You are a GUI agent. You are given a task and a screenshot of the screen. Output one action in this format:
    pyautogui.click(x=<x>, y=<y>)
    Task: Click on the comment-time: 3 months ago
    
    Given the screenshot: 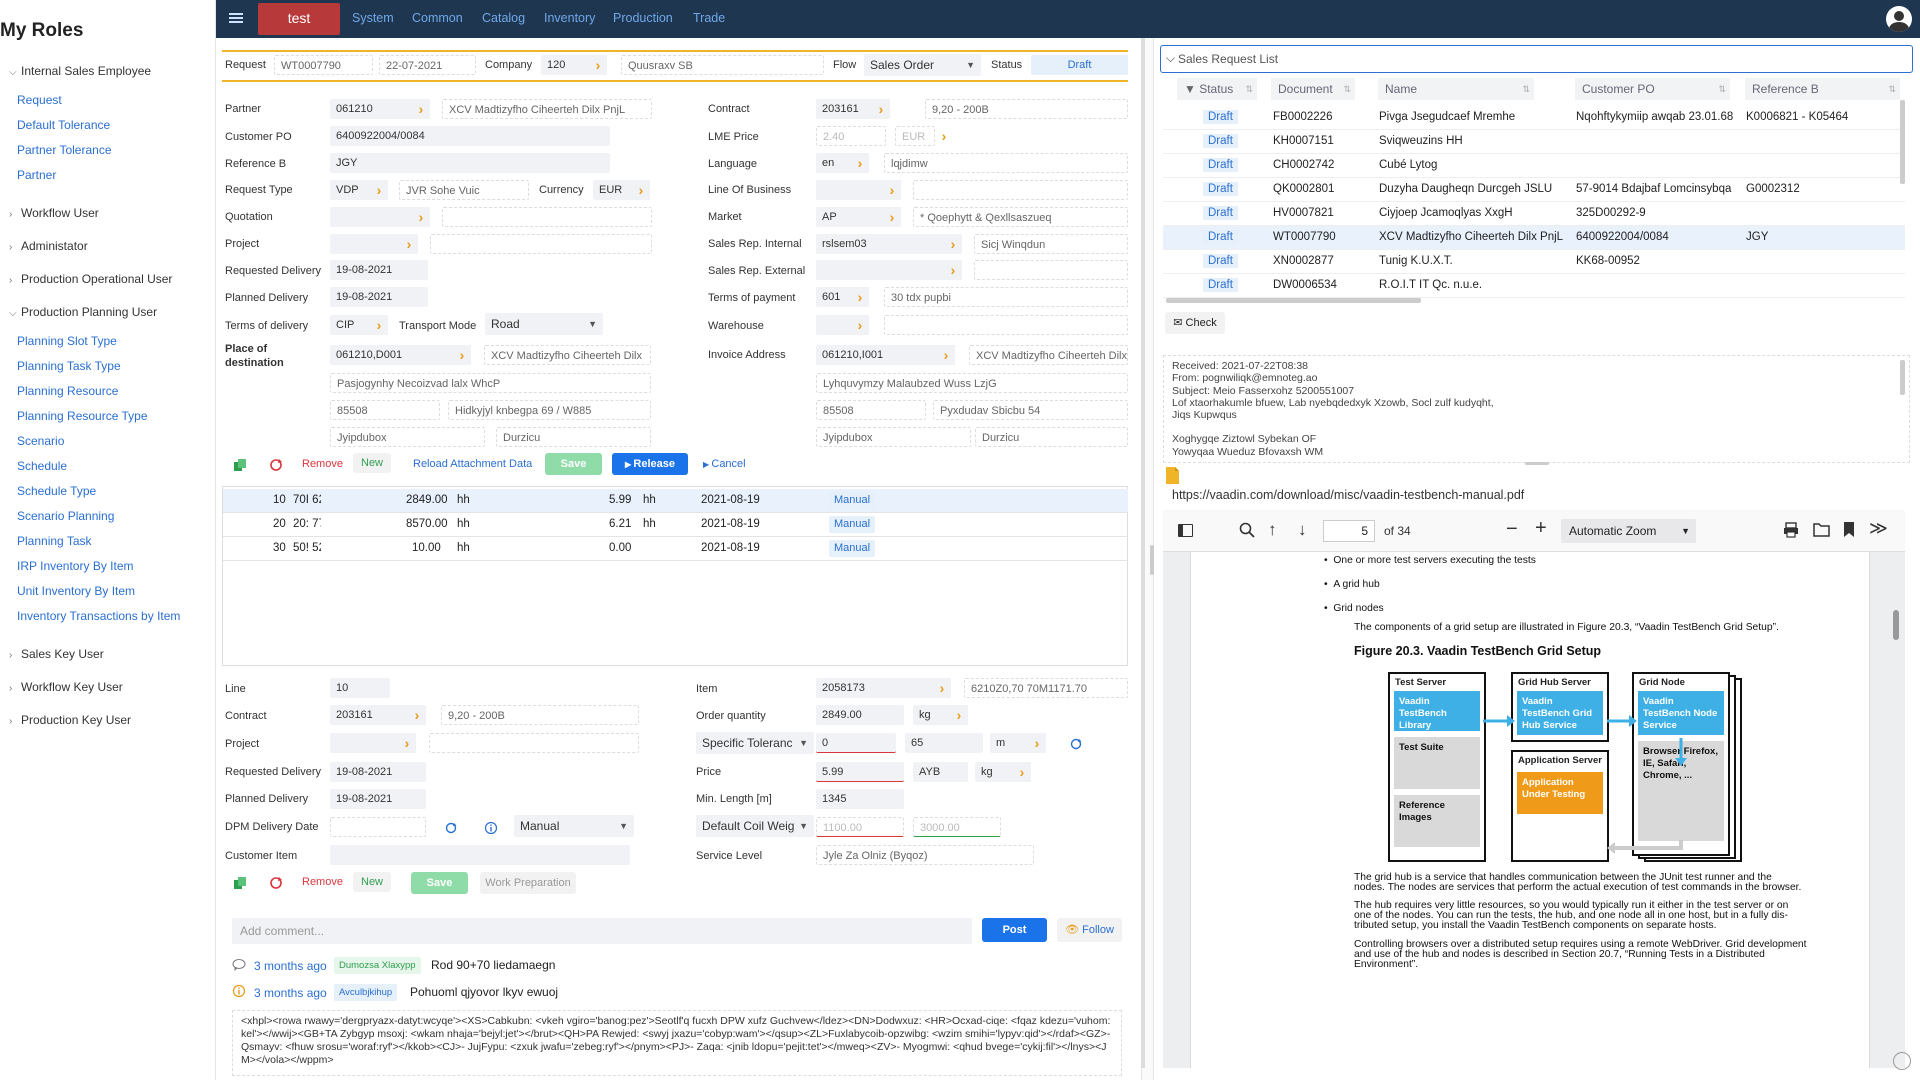 What is the action you would take?
    pyautogui.click(x=290, y=966)
    